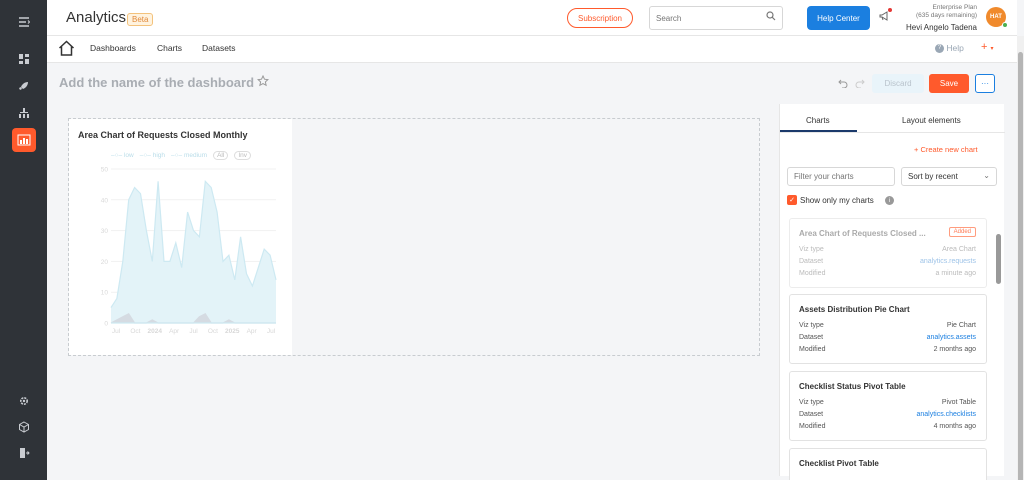  What do you see at coordinates (24, 113) in the screenshot?
I see `hierarchy-icon` at bounding box center [24, 113].